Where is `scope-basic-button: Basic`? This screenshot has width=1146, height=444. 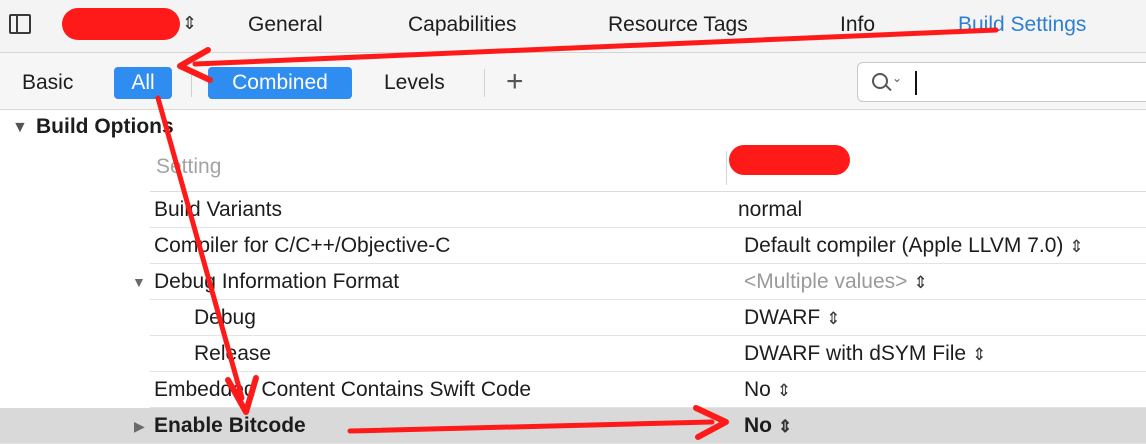
scope-basic-button: Basic is located at coordinates (47, 83).